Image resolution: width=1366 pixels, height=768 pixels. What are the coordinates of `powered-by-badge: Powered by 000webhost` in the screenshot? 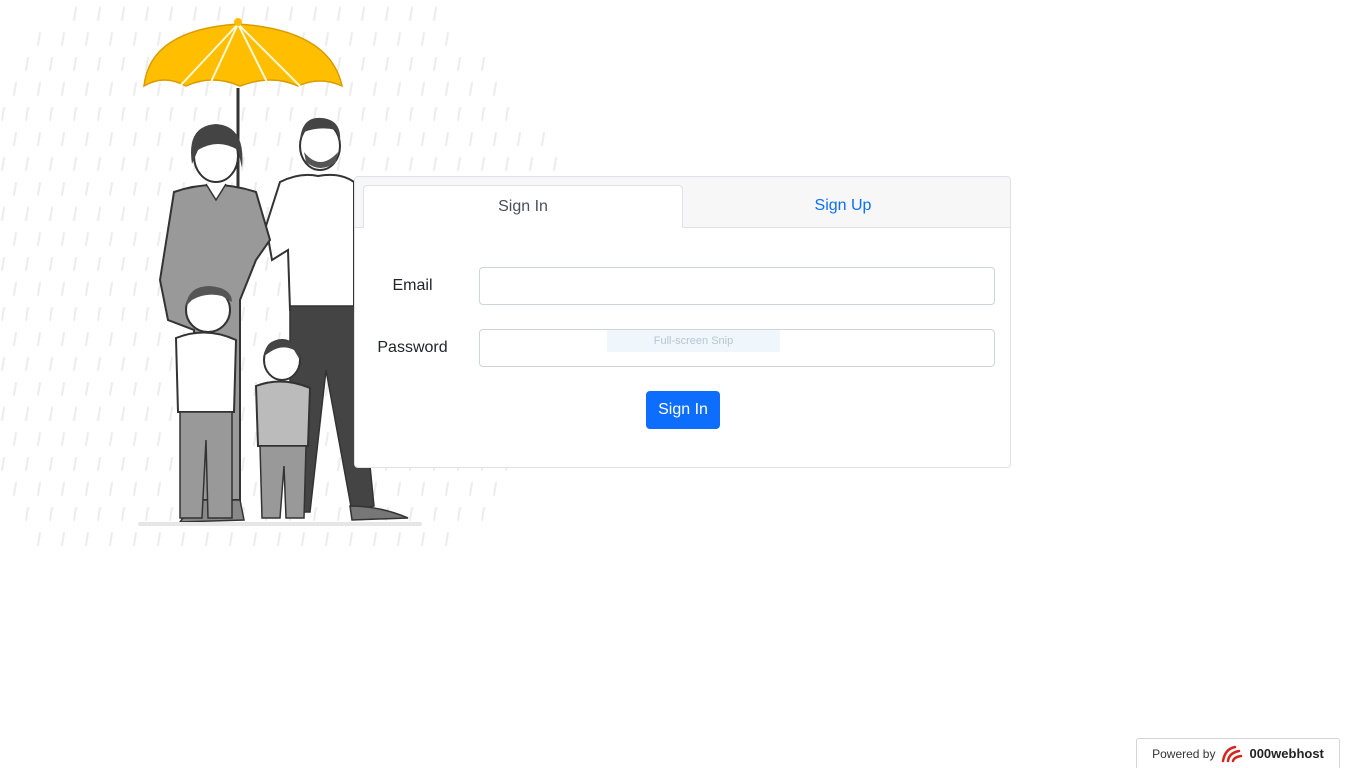 It's located at (1238, 753).